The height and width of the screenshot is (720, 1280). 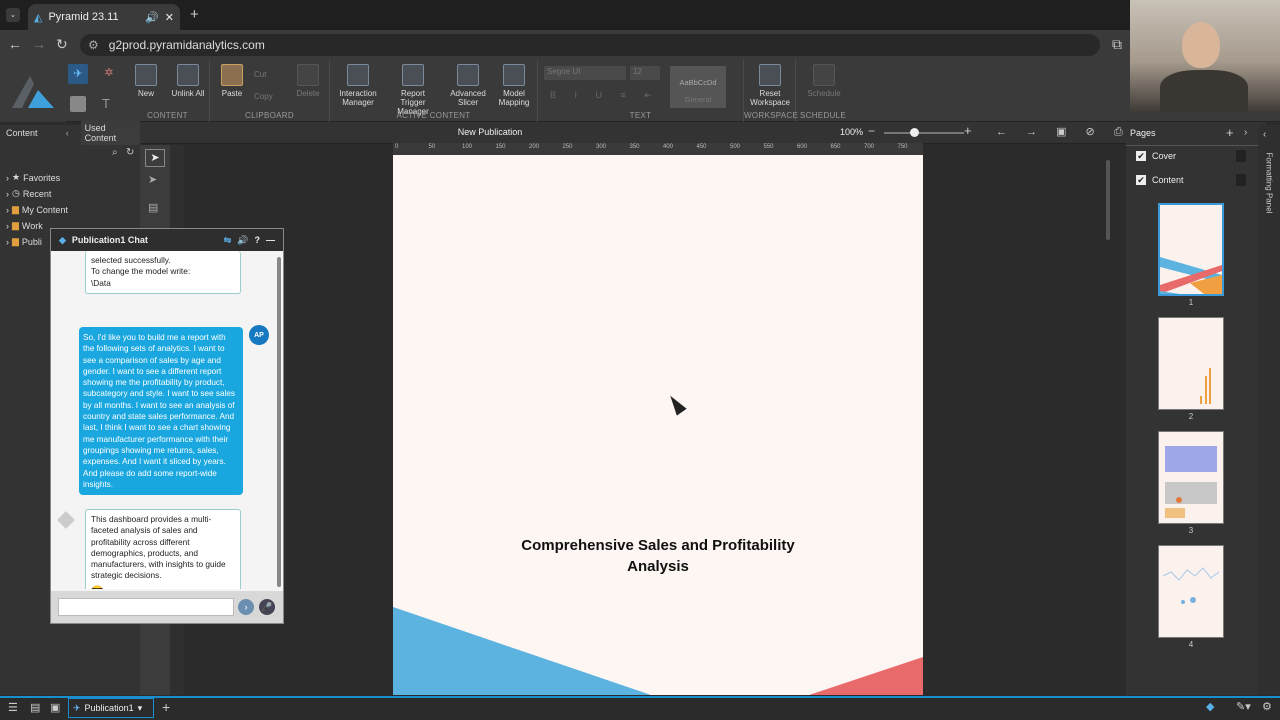 What do you see at coordinates (534, 147) in the screenshot?
I see `ruler-tick-label: 200` at bounding box center [534, 147].